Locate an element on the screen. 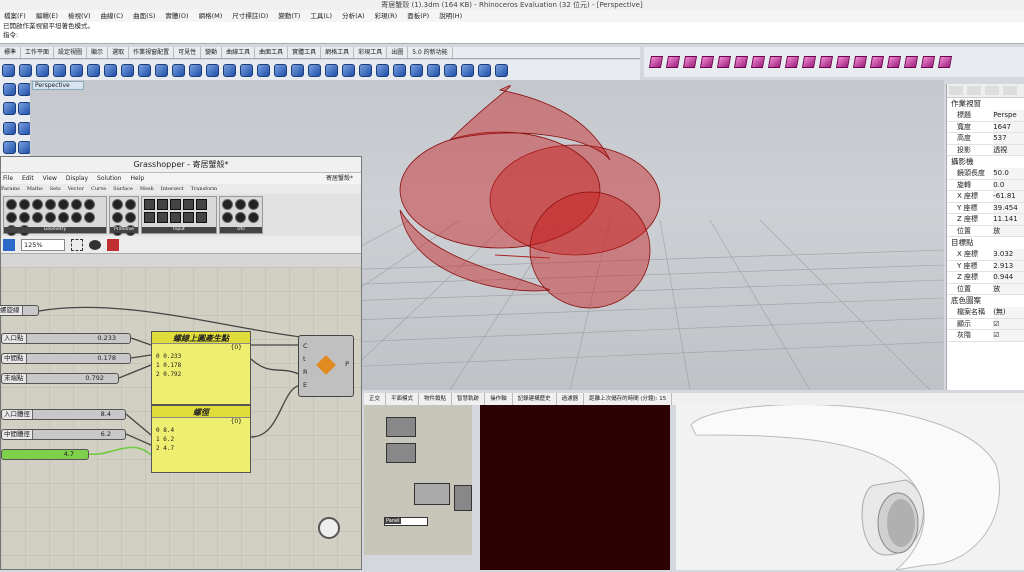 The height and width of the screenshot is (572, 1024). toolbar-tab: 實體工具 is located at coordinates (305, 52).